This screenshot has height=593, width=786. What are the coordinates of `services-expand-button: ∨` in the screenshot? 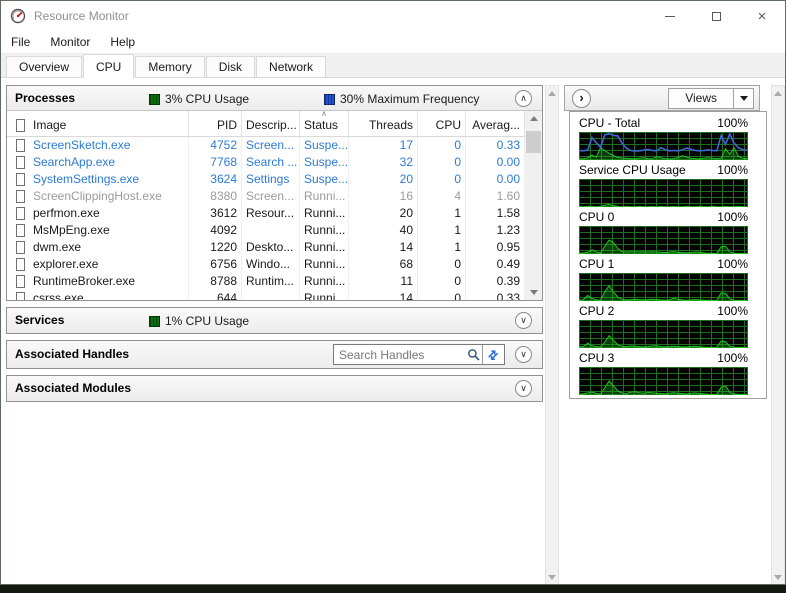 It's located at (523, 320).